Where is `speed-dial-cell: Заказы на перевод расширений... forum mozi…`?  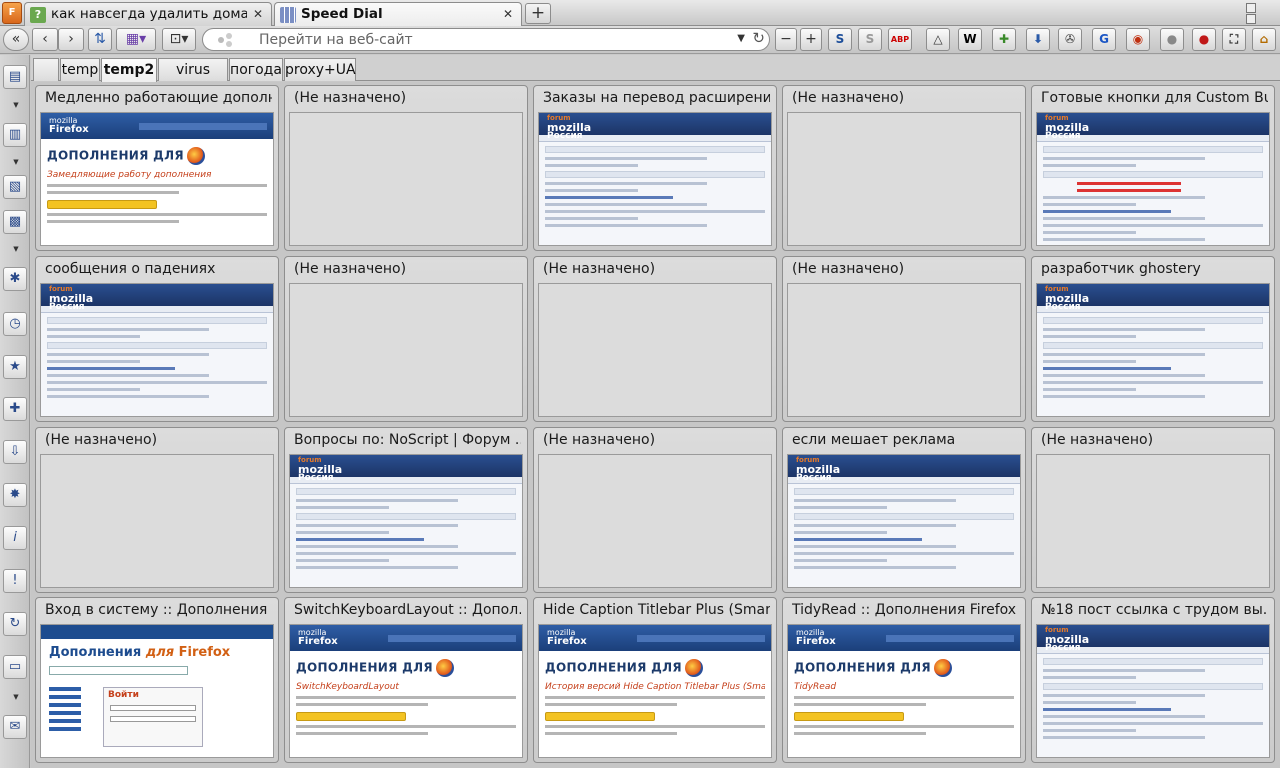 speed-dial-cell: Заказы на перевод расширений... forum mozi… is located at coordinates (655, 168).